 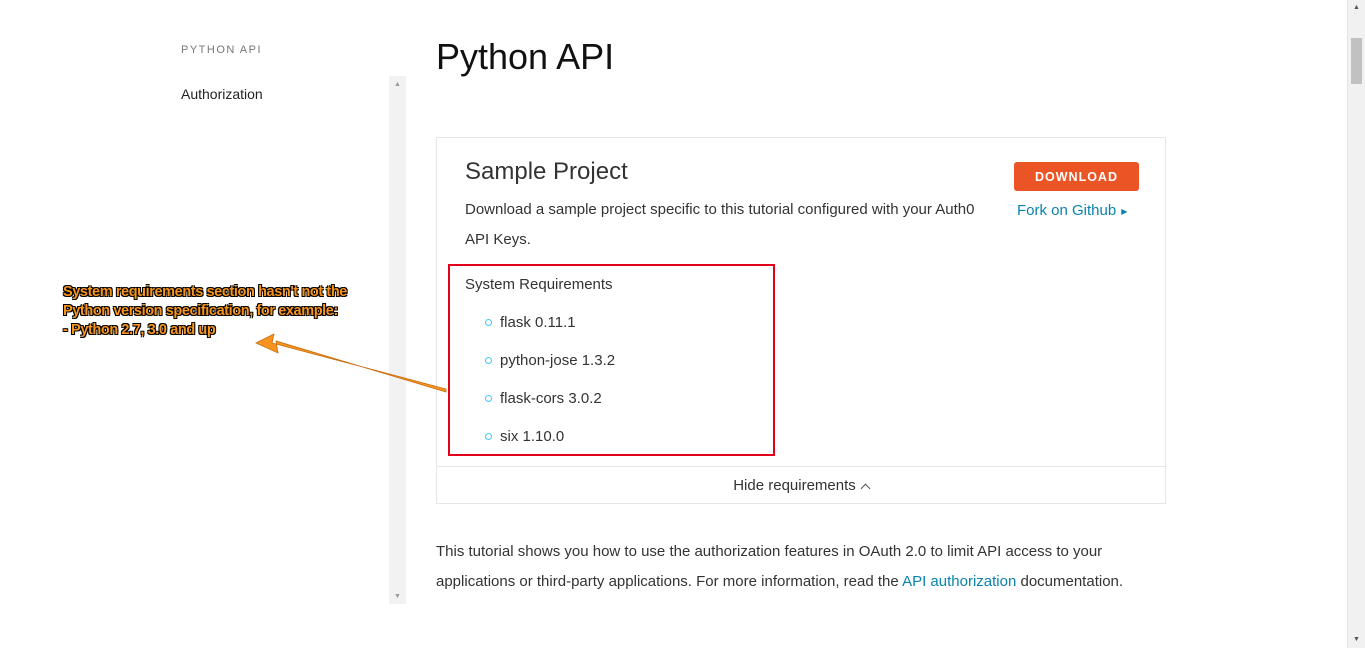 What do you see at coordinates (222, 94) in the screenshot?
I see `sidebar-item-authorization: Authorization` at bounding box center [222, 94].